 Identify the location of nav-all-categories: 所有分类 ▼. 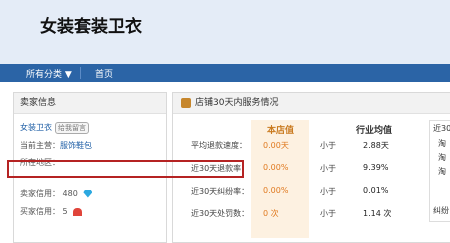
(49, 73).